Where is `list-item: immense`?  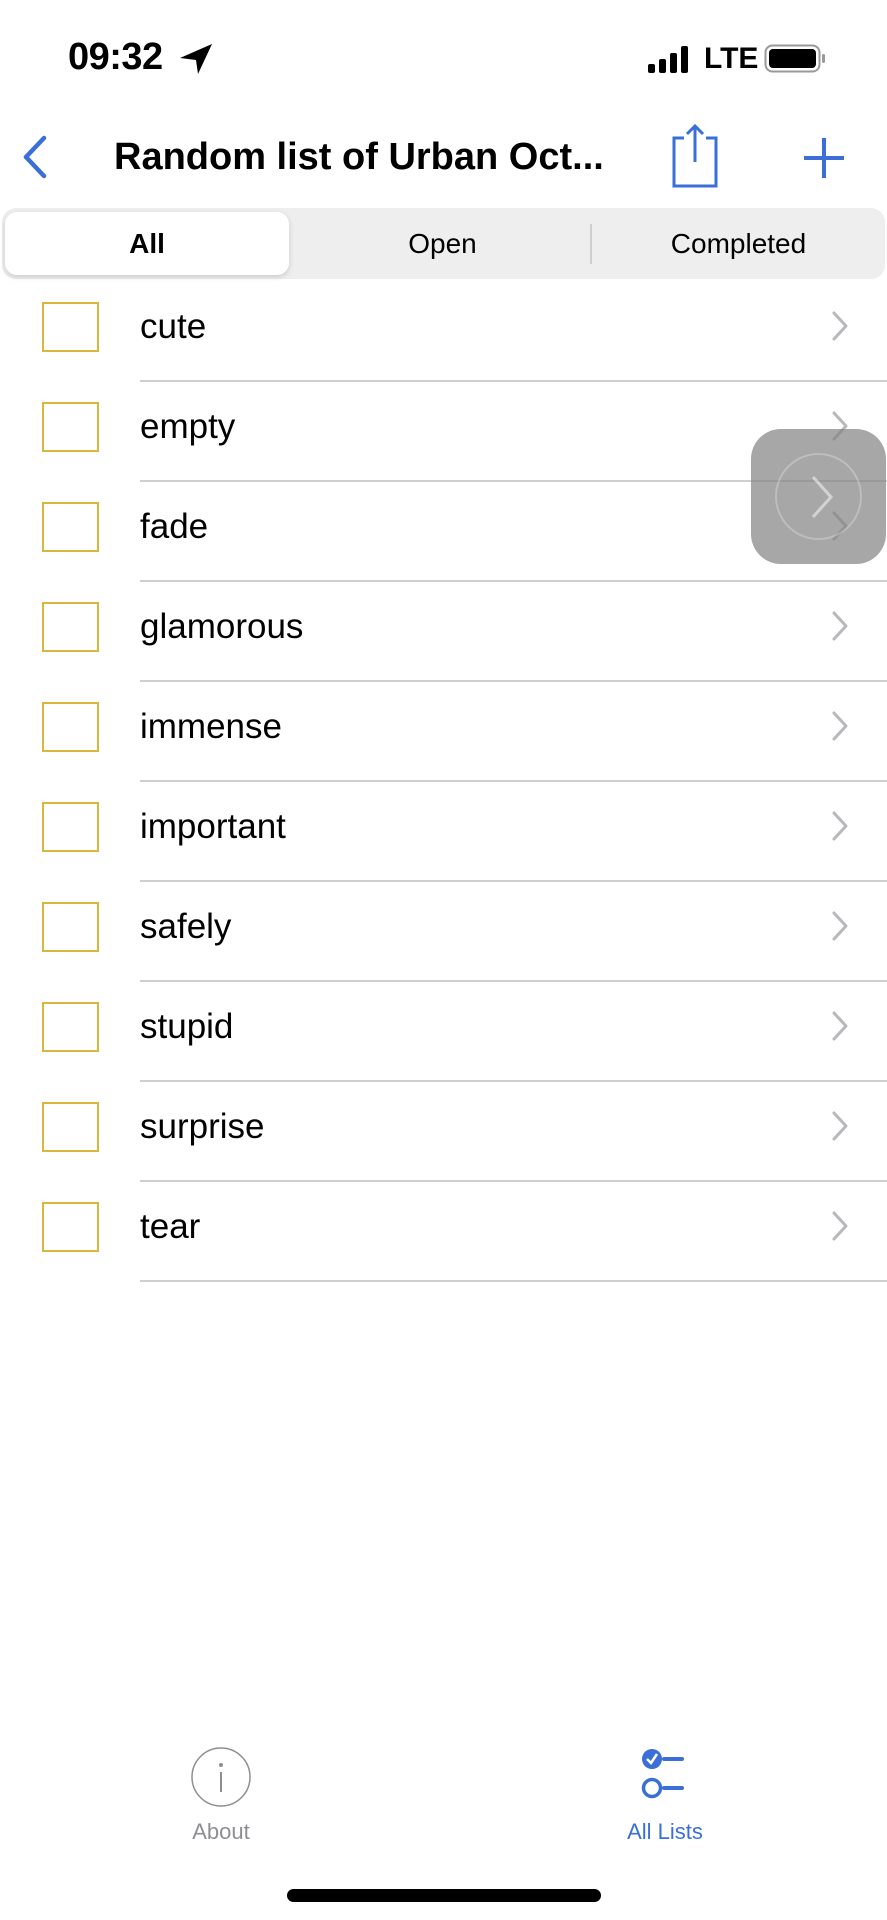 list-item: immense is located at coordinates (443, 731).